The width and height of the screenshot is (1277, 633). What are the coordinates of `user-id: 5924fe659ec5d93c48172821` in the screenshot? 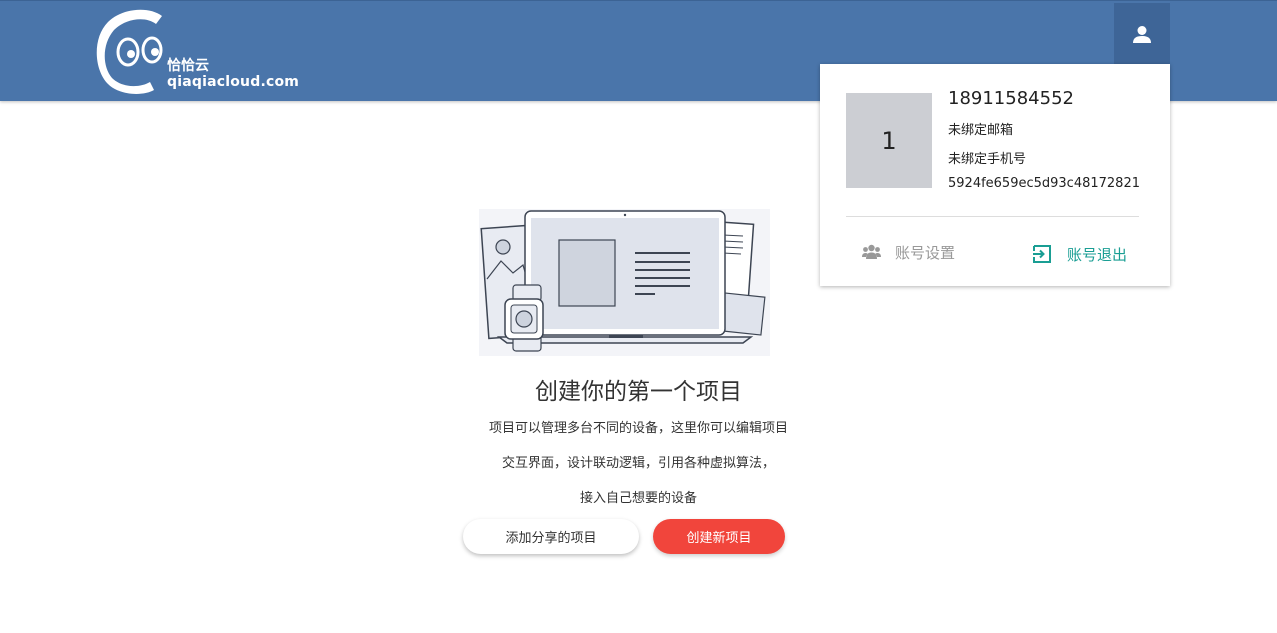 It's located at (1044, 183).